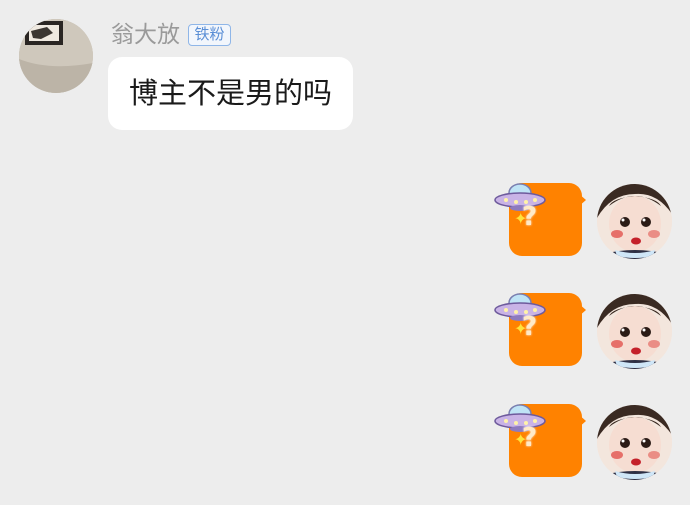  I want to click on sender-name: 翁大放, so click(145, 35).